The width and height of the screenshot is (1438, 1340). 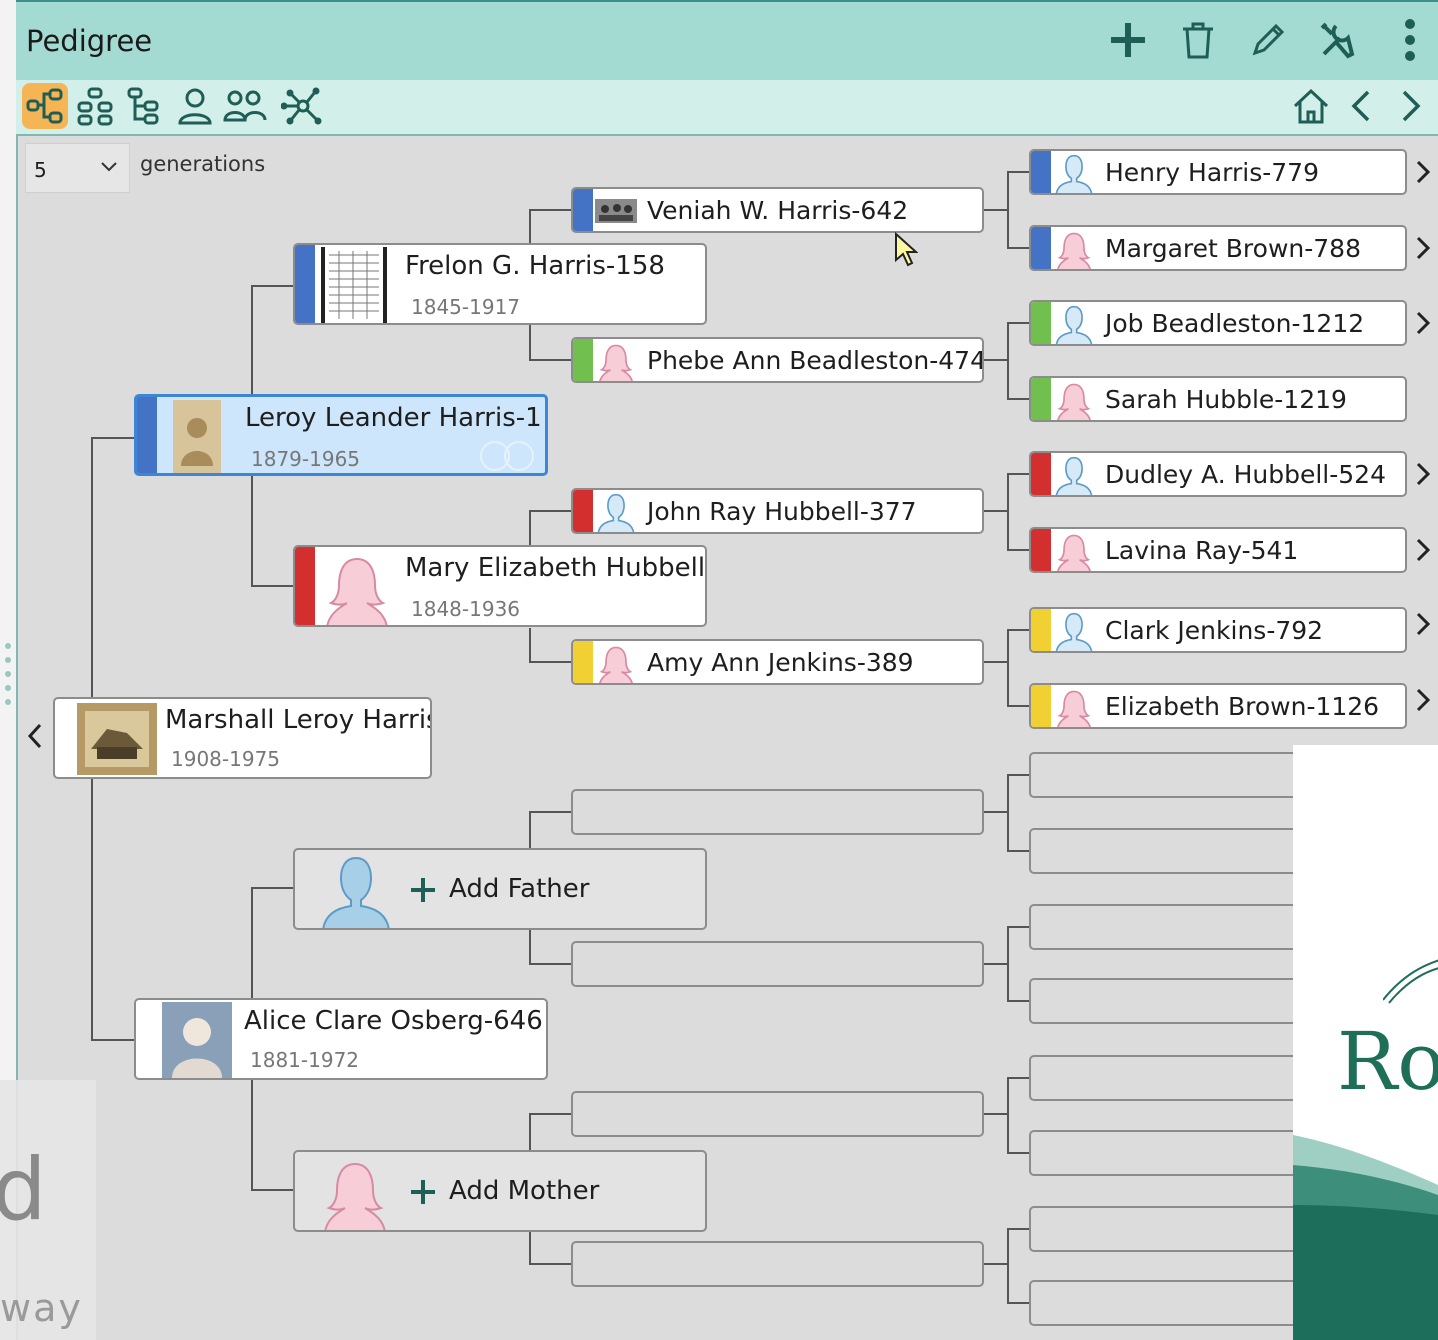 I want to click on person-card-g3: Phebe Ann Beadleston-474, so click(x=777, y=360).